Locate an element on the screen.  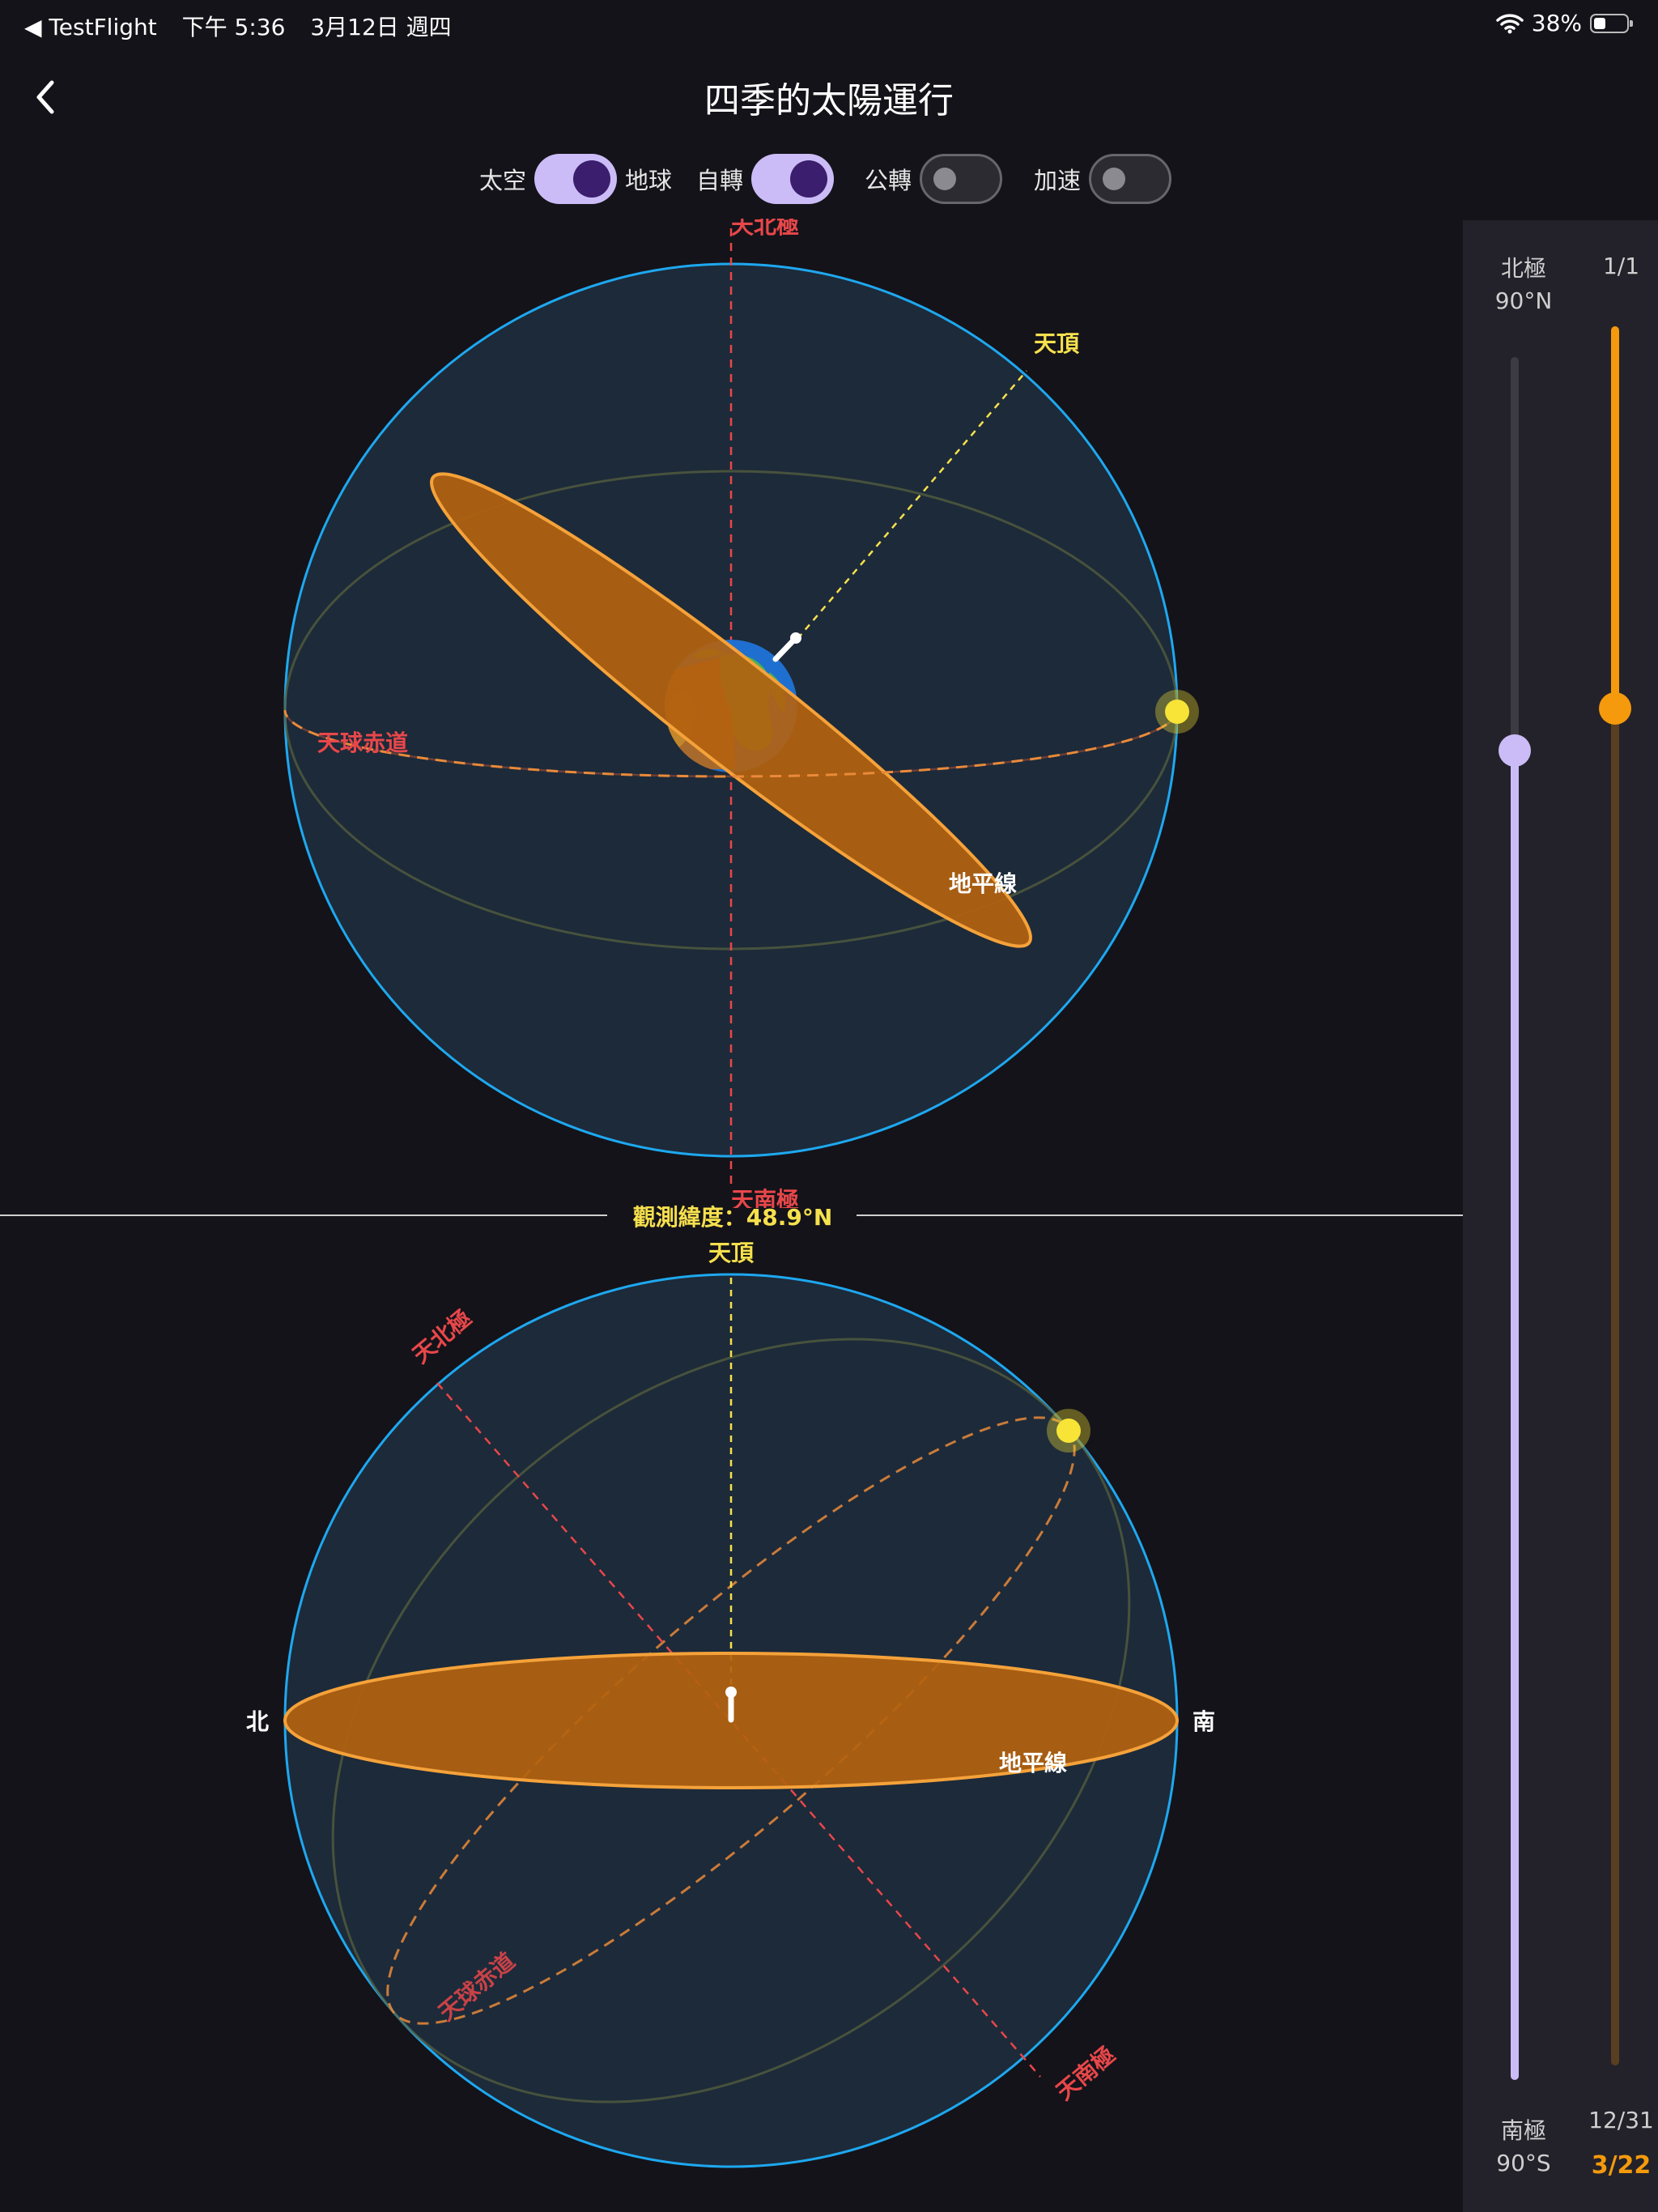
north-direction-label: 北 is located at coordinates (257, 1722).